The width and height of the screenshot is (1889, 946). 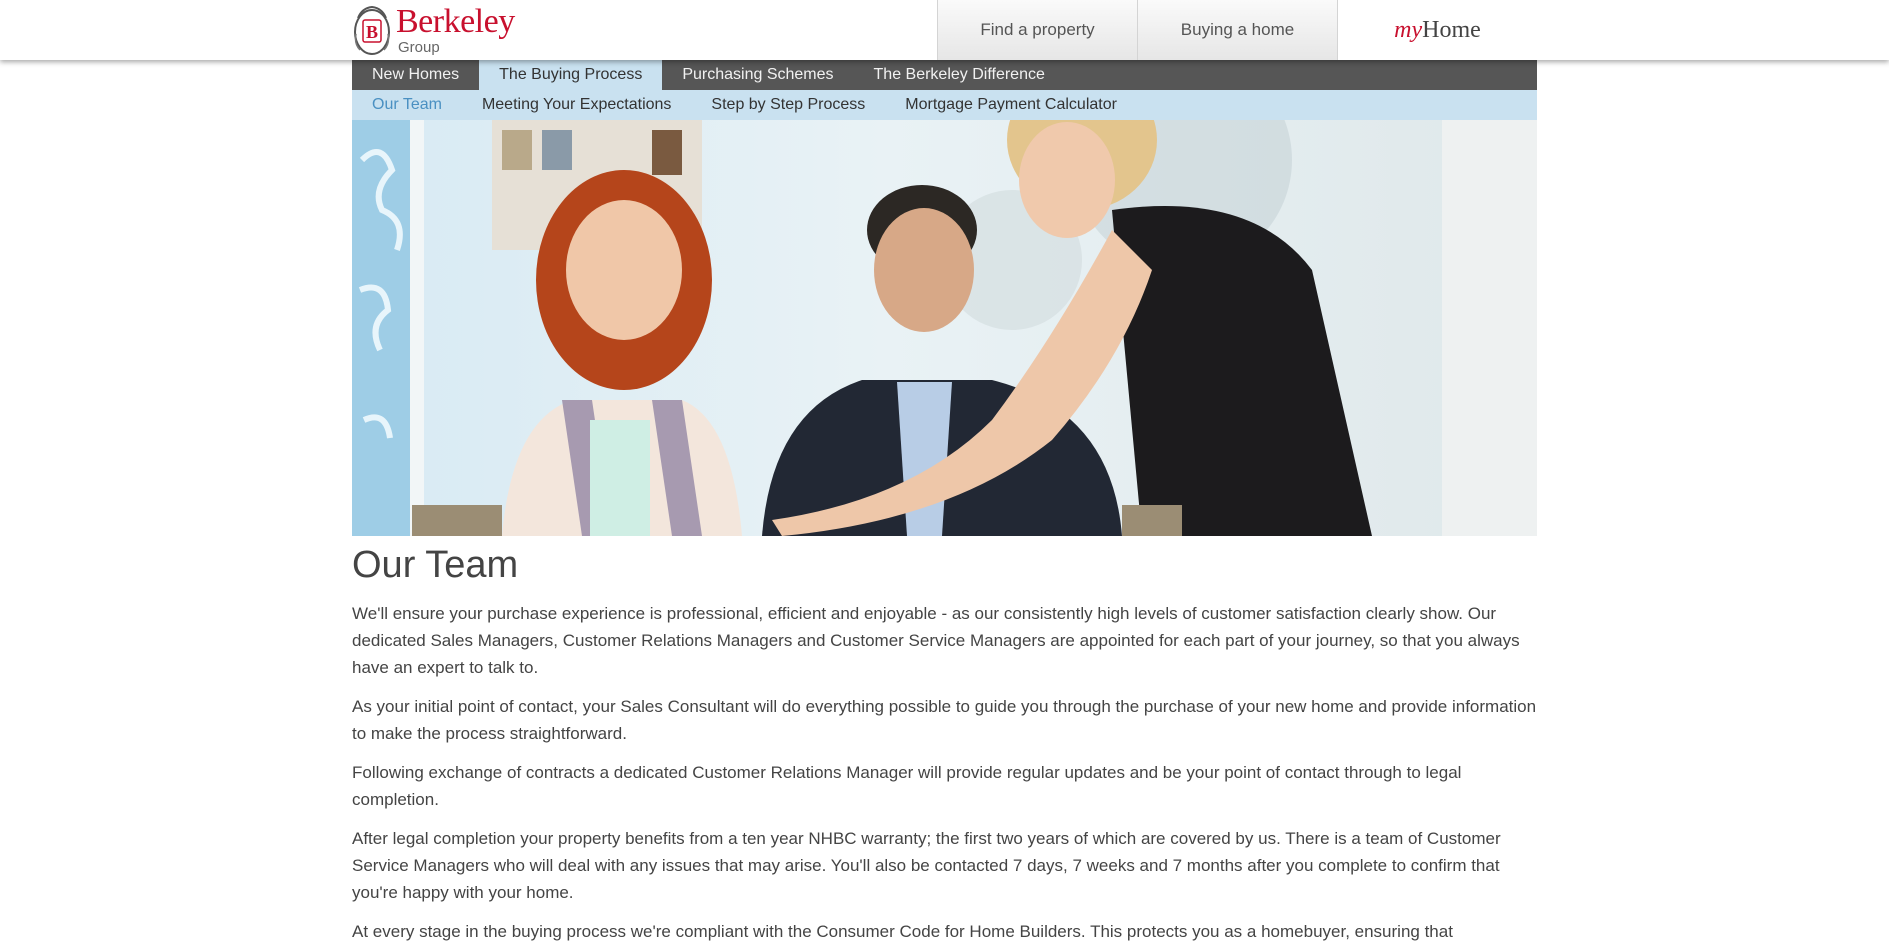 I want to click on myhome-my: my, so click(x=1408, y=29).